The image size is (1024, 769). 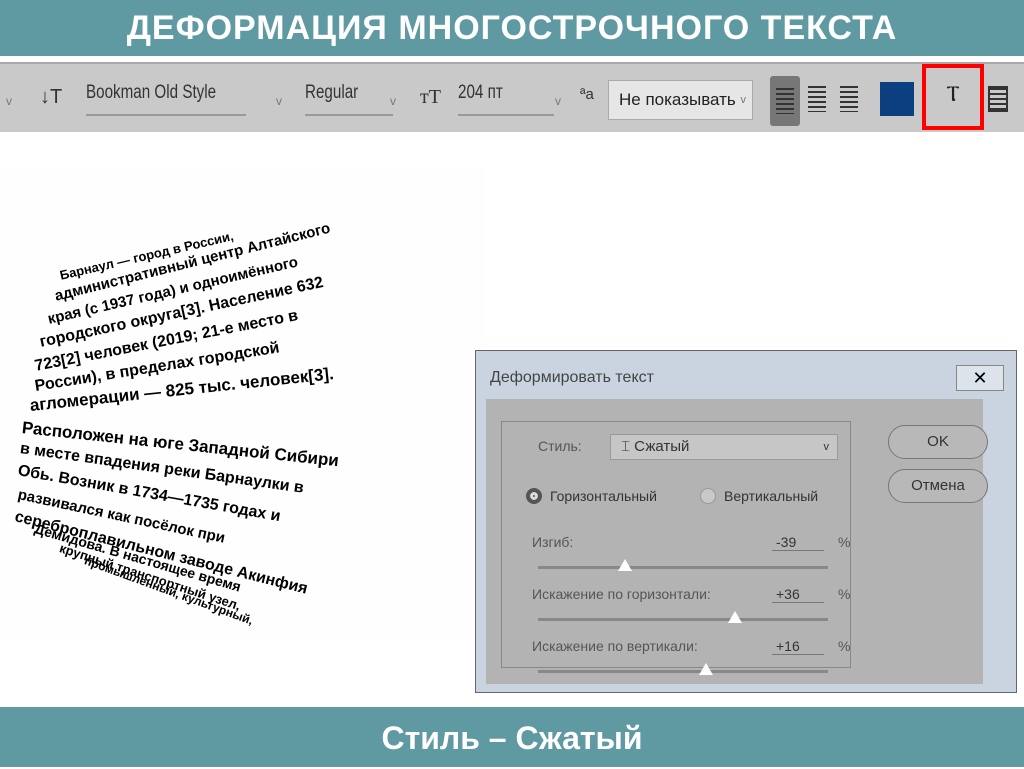 What do you see at coordinates (938, 442) in the screenshot?
I see `ok-button: OK` at bounding box center [938, 442].